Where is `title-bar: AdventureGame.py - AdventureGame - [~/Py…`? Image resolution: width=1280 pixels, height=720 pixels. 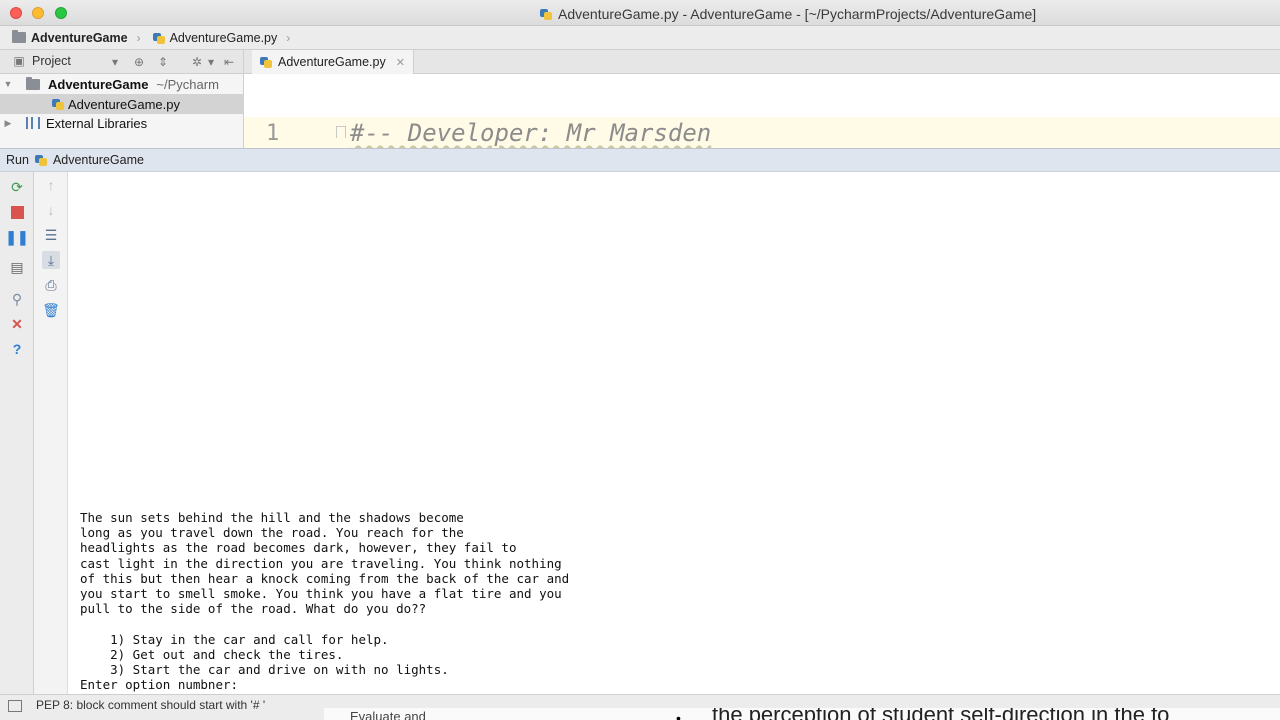 title-bar: AdventureGame.py - AdventureGame - [~/Py… is located at coordinates (640, 13).